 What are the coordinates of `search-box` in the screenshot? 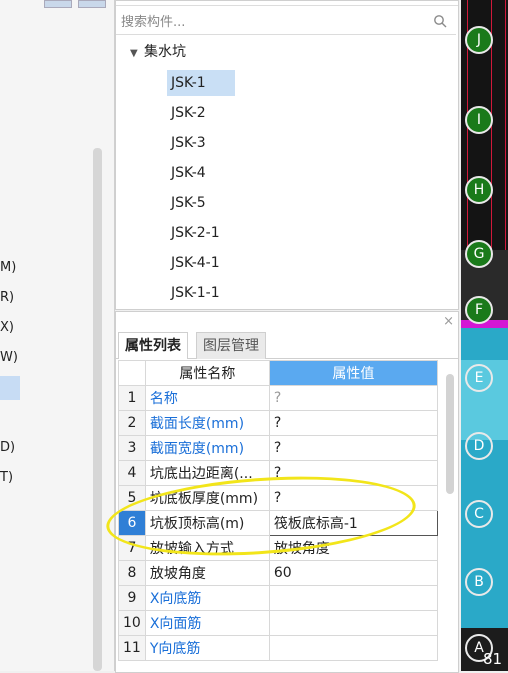 It's located at (286, 22).